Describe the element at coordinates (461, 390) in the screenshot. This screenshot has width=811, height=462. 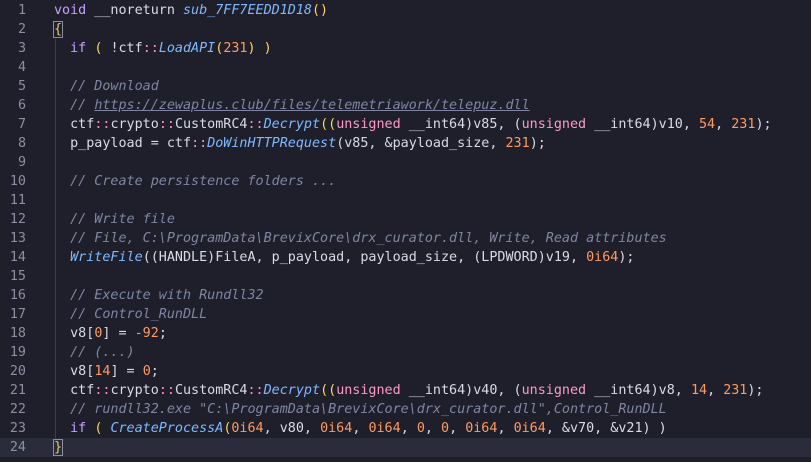
I see `code-token: __int64)v40, (` at that location.